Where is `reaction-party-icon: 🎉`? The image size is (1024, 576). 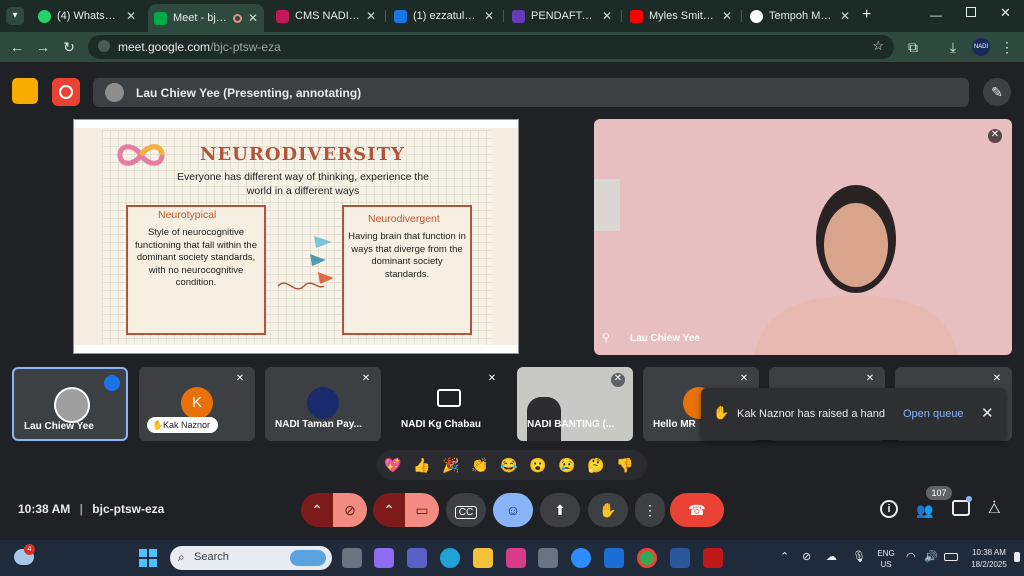 reaction-party-icon: 🎉 is located at coordinates (451, 465).